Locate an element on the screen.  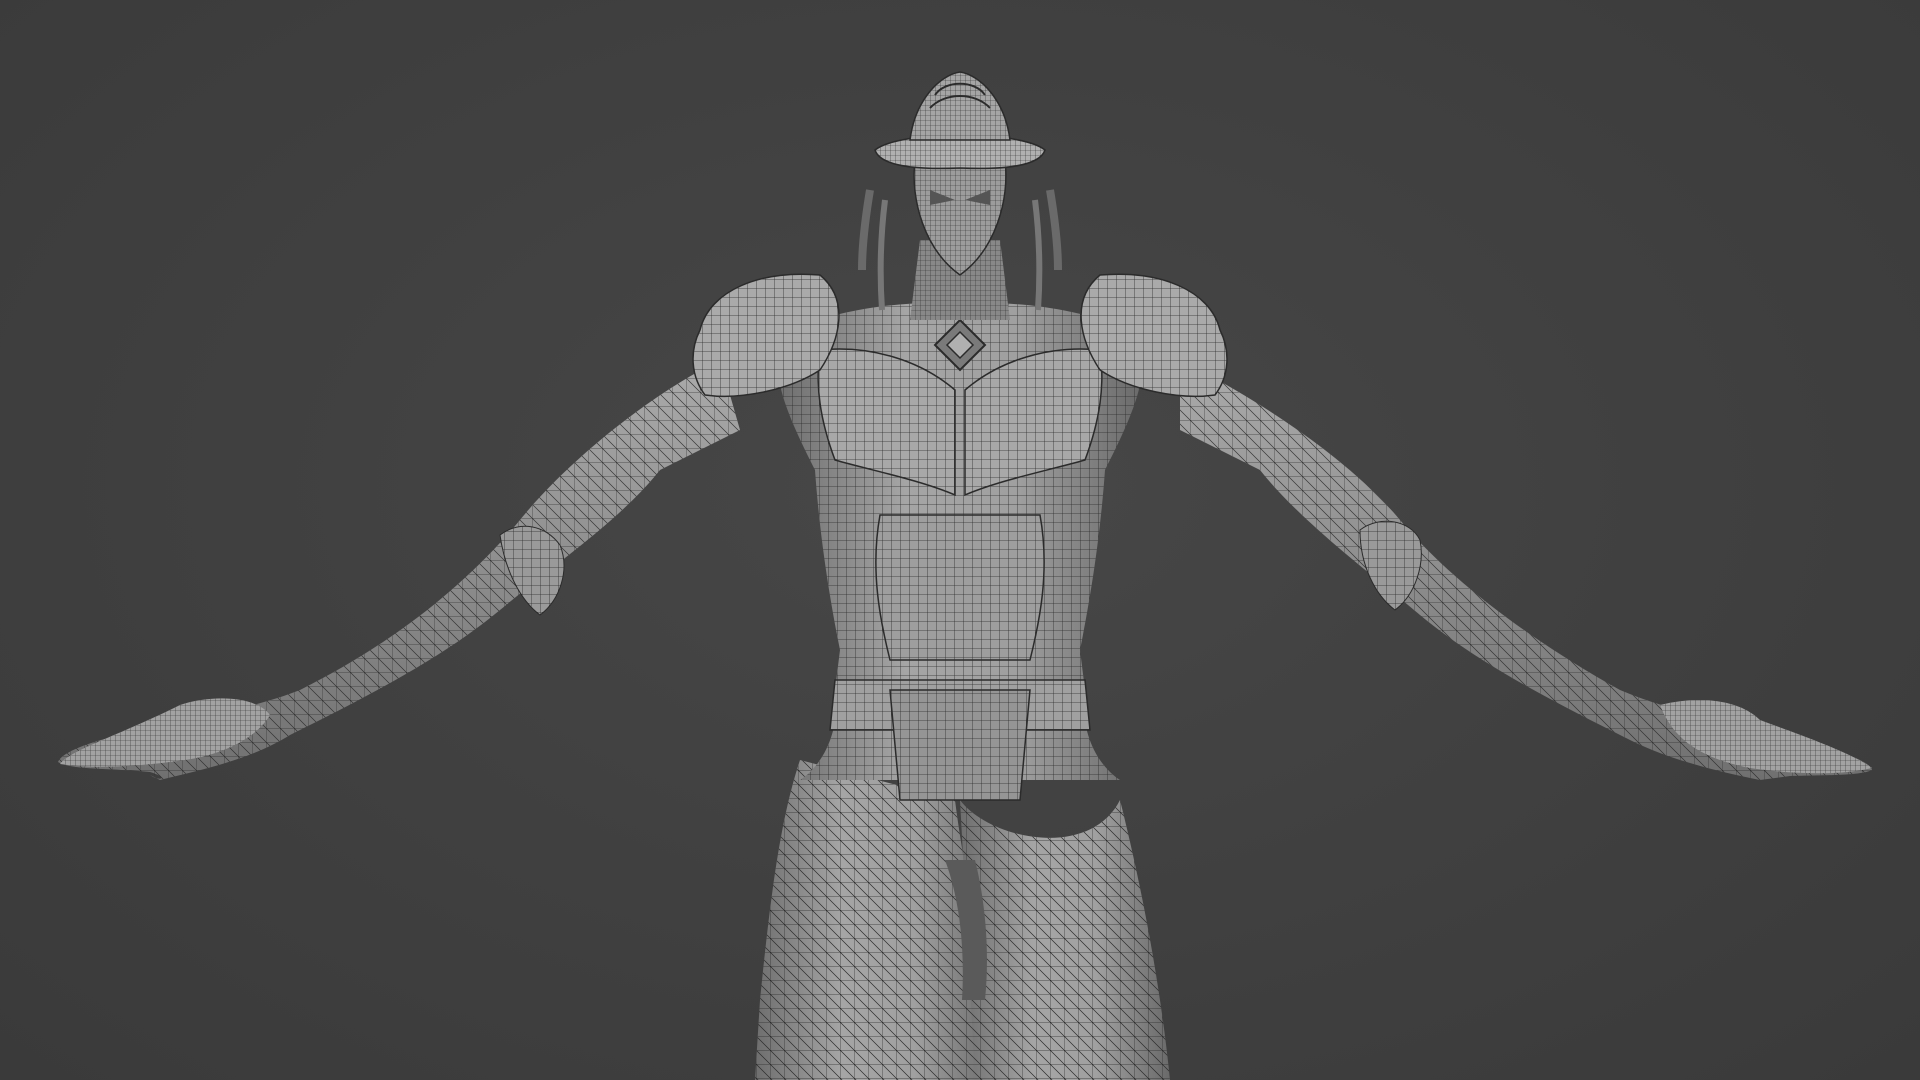
left-arm is located at coordinates (399, 570).